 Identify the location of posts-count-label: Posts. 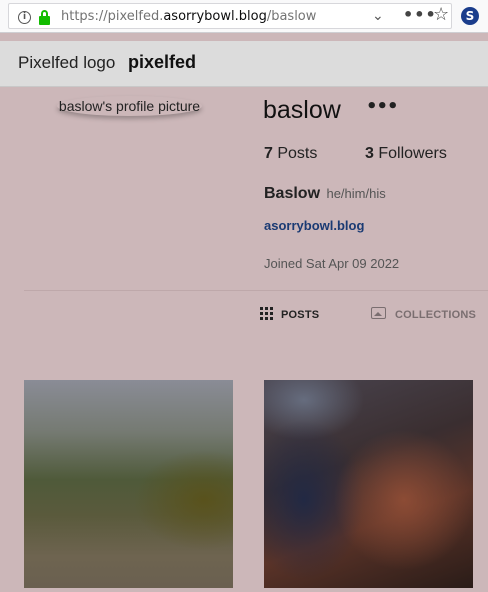
(297, 153).